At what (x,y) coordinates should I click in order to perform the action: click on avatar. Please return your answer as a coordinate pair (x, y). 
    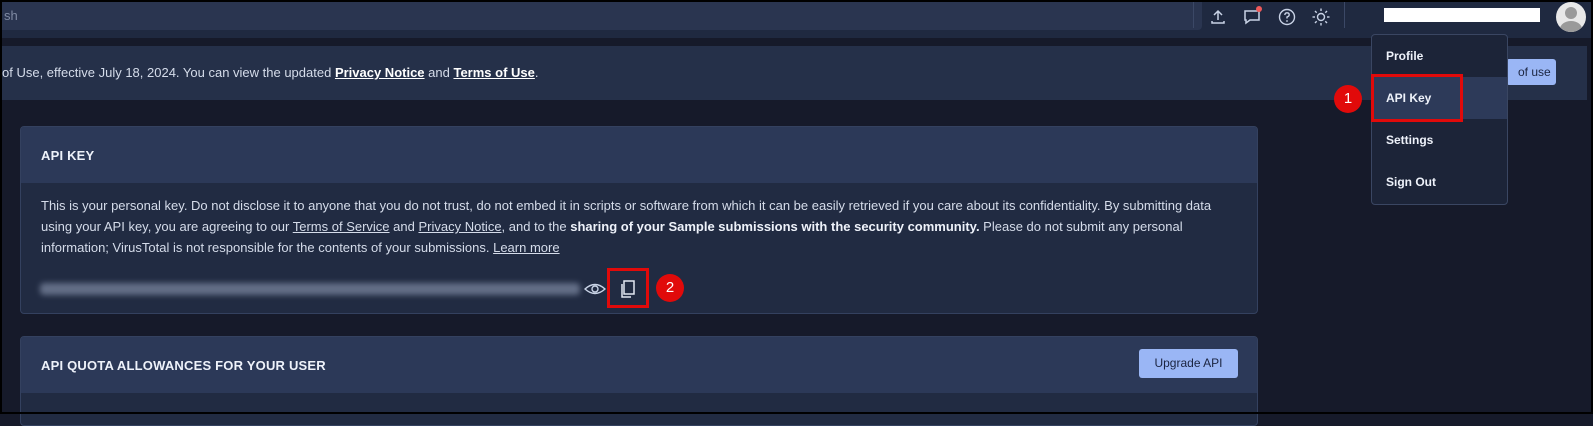
    Looking at the image, I should click on (1571, 17).